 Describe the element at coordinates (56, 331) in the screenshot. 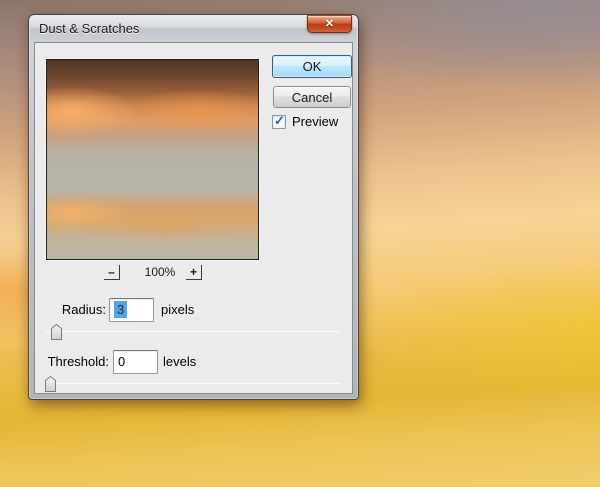

I see `radius-slider-thumb` at that location.